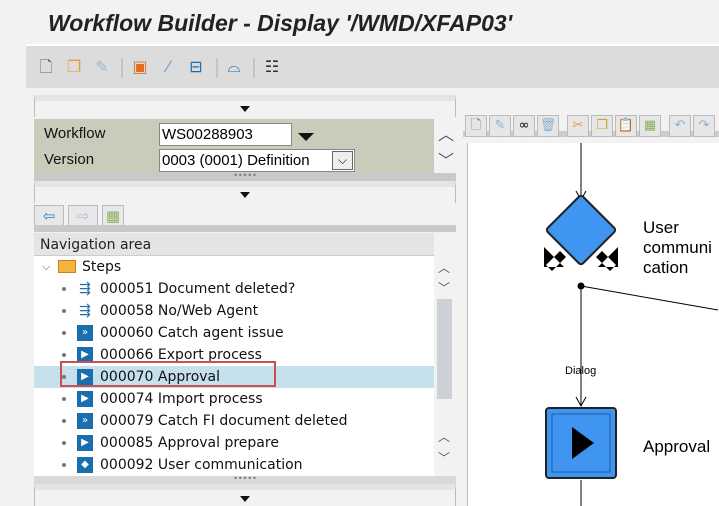 The width and height of the screenshot is (719, 506). Describe the element at coordinates (224, 421) in the screenshot. I see `tree-step-label: 000079 Catch FI document deleted` at that location.